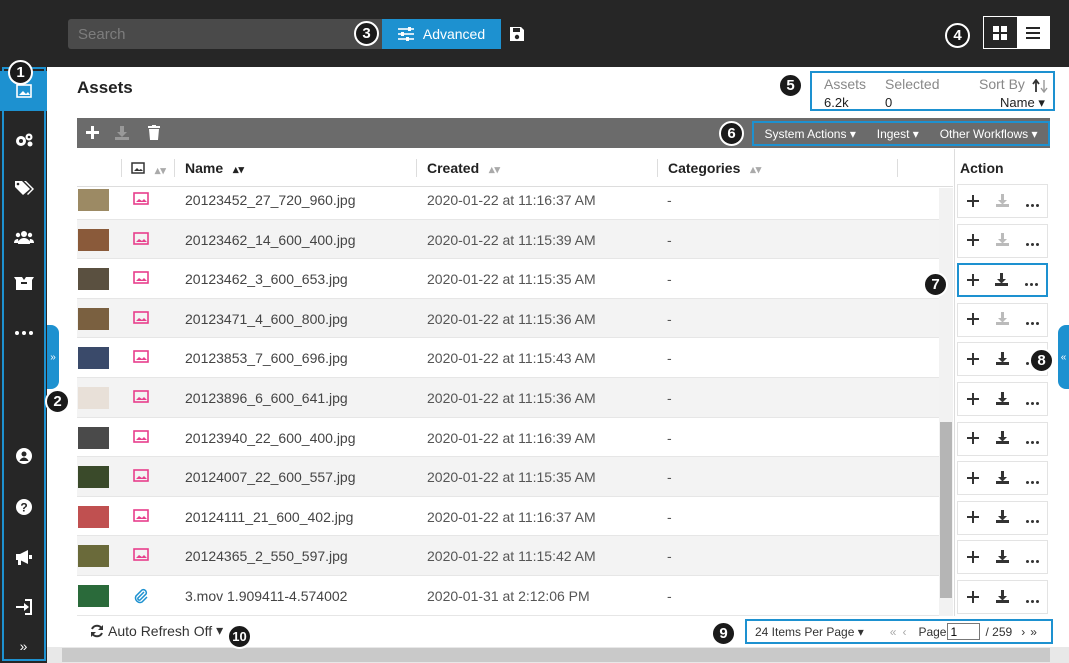 The height and width of the screenshot is (663, 1069). What do you see at coordinates (714, 168) in the screenshot?
I see `categories-column-header: Categories ▴▾` at bounding box center [714, 168].